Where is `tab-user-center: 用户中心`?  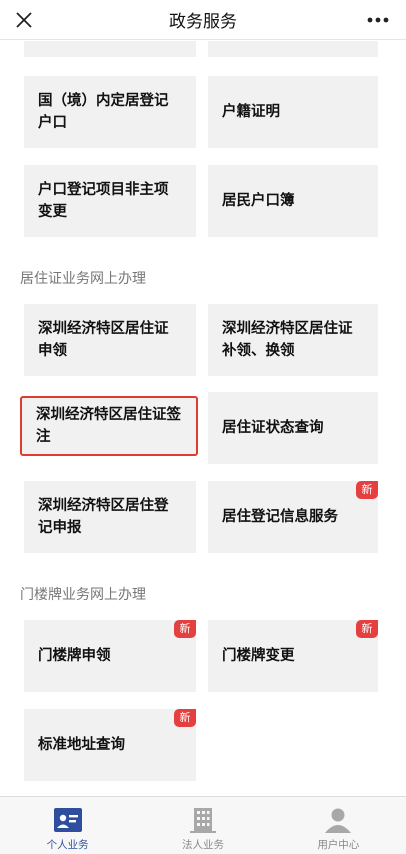
tab-user-center: 用户中心 is located at coordinates (338, 825).